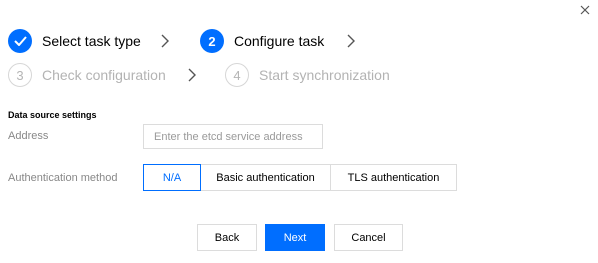 The width and height of the screenshot is (598, 263). What do you see at coordinates (212, 41) in the screenshot?
I see `step-number: 2` at bounding box center [212, 41].